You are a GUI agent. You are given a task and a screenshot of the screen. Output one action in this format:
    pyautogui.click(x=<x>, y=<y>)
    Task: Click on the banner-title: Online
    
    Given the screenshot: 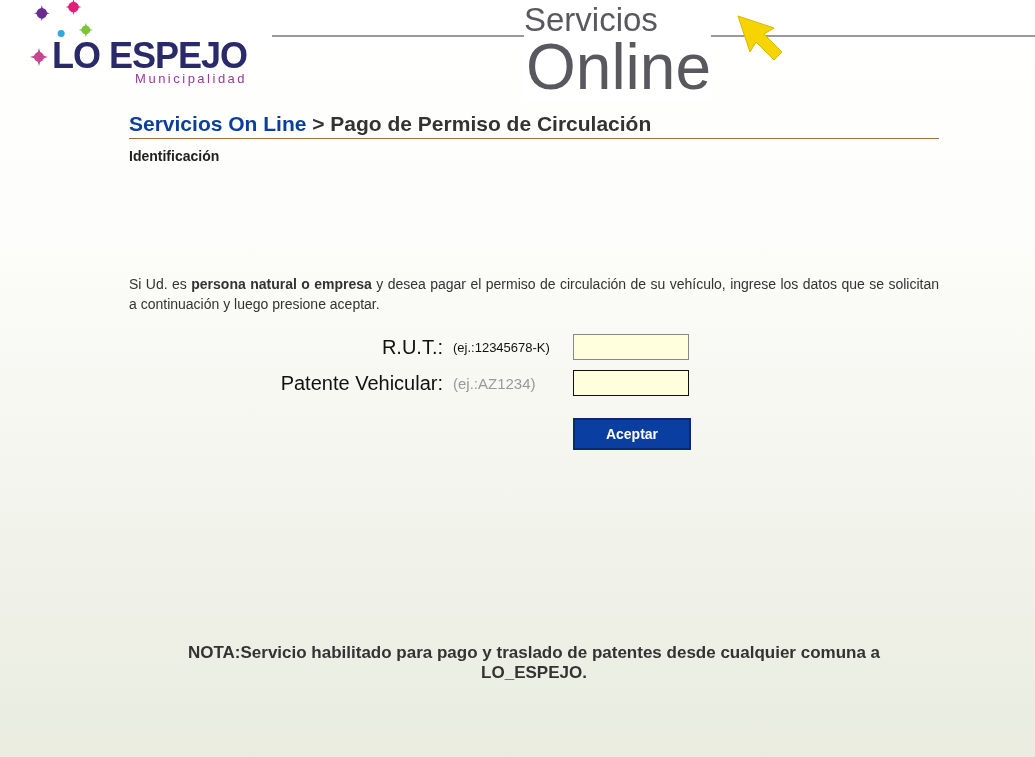 What is the action you would take?
    pyautogui.click(x=618, y=67)
    